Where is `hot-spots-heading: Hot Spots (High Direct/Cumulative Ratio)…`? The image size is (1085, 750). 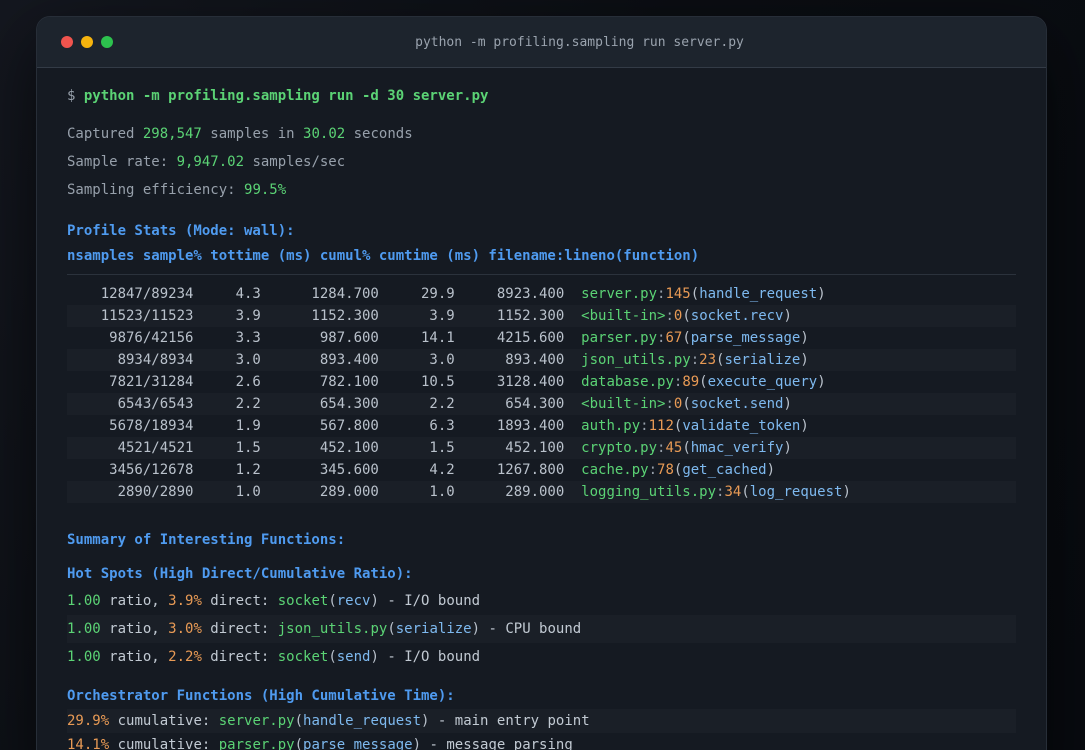
hot-spots-heading: Hot Spots (High Direct/Cumulative Ratio)… is located at coordinates (240, 574).